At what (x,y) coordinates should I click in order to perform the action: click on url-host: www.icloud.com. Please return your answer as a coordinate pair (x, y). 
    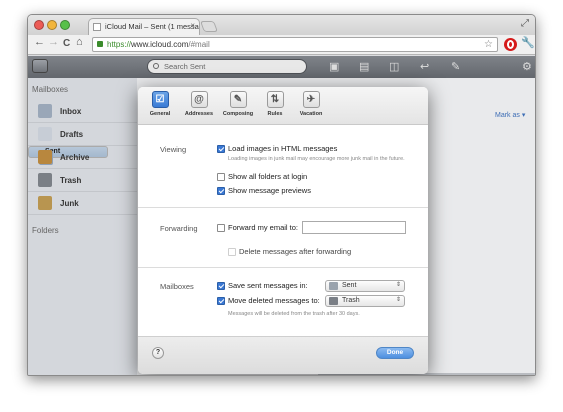
    Looking at the image, I should click on (160, 44).